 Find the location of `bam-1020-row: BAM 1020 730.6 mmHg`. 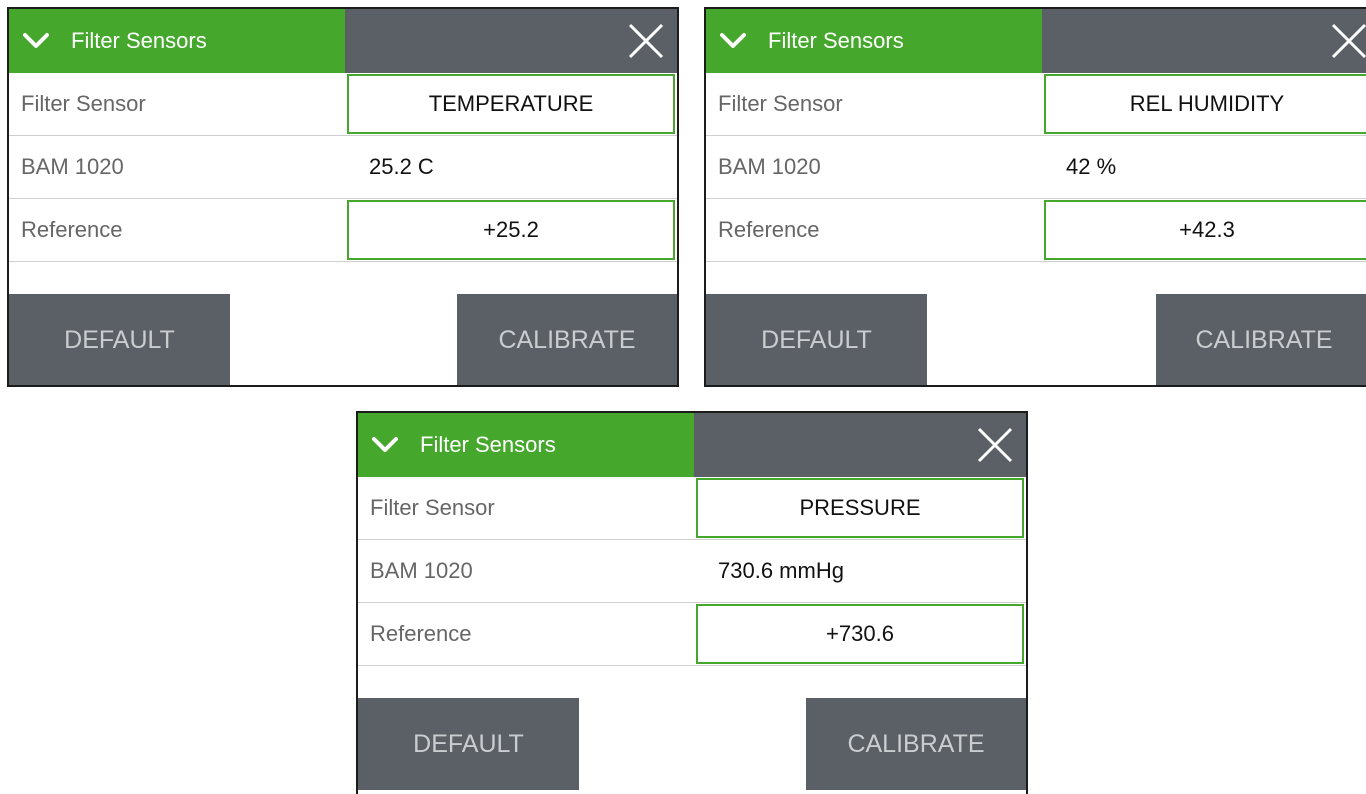

bam-1020-row: BAM 1020 730.6 mmHg is located at coordinates (692, 571).